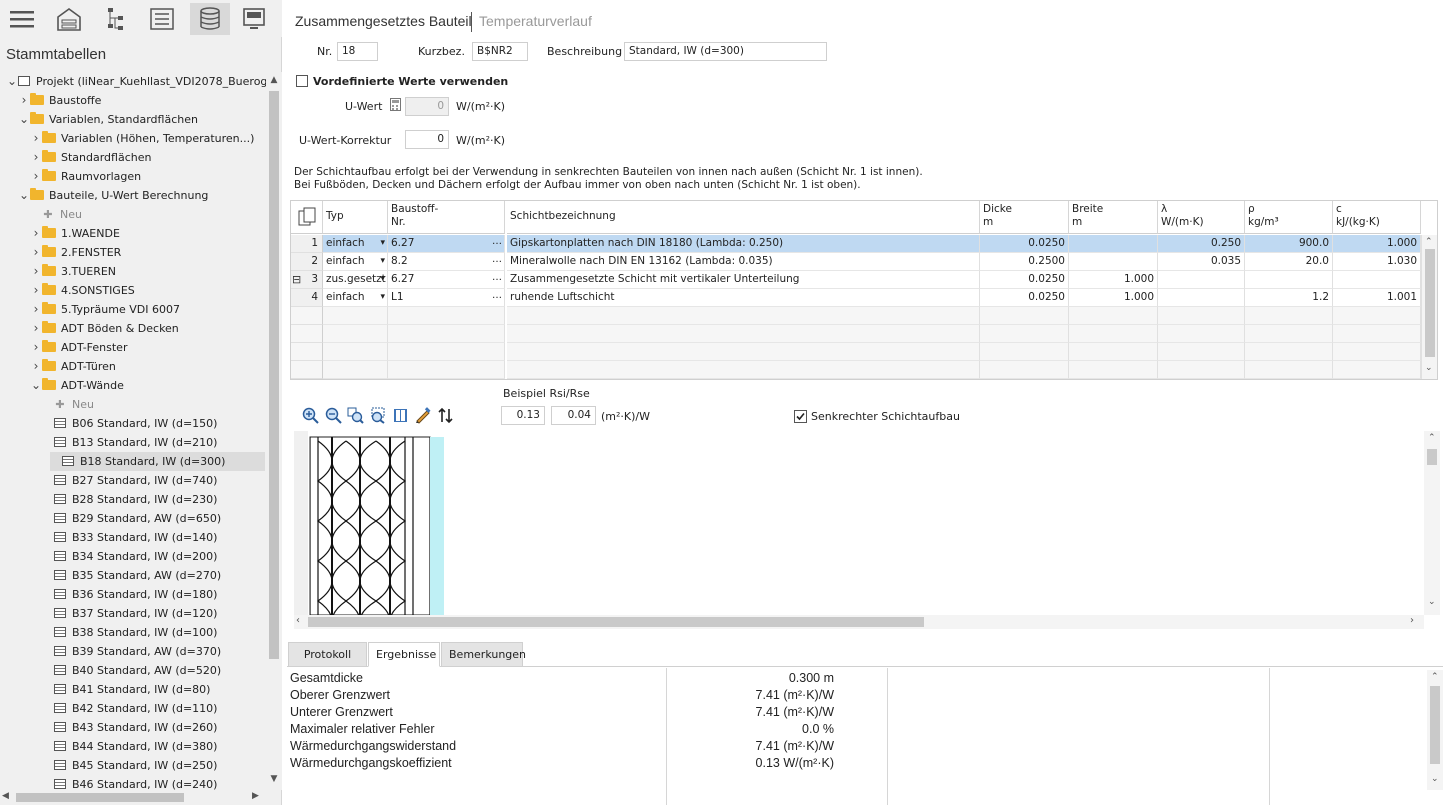 The width and height of the screenshot is (1443, 805). What do you see at coordinates (355, 217) in the screenshot?
I see `column-header: Typ` at bounding box center [355, 217].